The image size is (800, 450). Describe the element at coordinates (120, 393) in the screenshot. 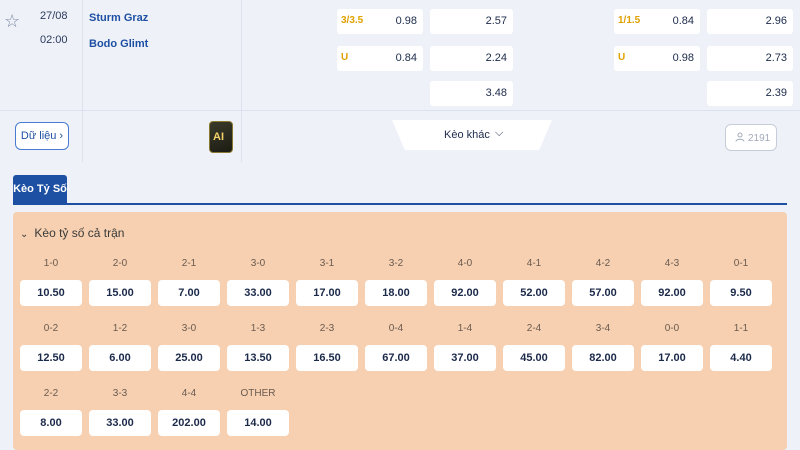

I see `score-label: 3-3` at that location.